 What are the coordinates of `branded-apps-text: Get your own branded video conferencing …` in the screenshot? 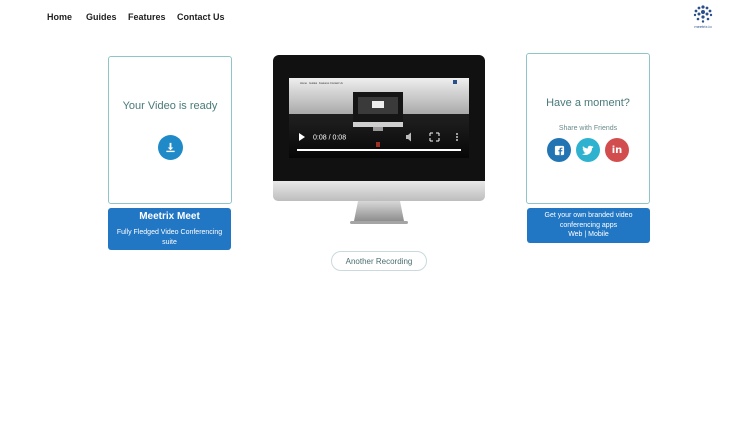 It's located at (588, 225).